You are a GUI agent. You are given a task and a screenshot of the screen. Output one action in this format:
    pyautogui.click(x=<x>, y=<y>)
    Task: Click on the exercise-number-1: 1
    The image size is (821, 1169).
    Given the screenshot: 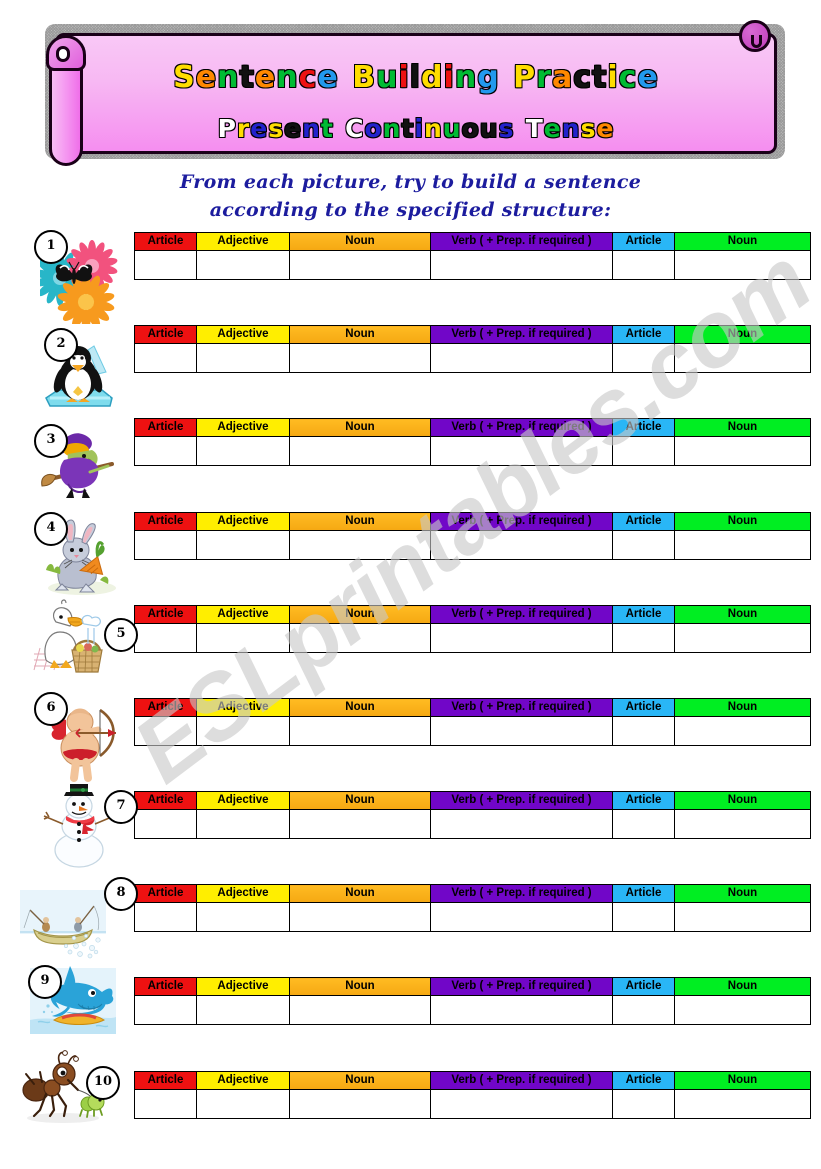 What is the action you would take?
    pyautogui.click(x=51, y=247)
    